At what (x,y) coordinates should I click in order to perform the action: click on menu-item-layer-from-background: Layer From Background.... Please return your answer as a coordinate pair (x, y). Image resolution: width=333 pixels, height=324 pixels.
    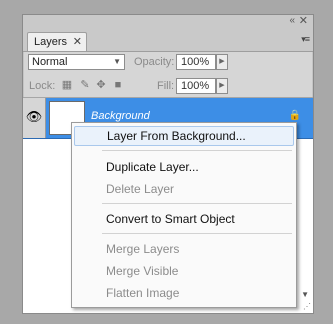
    Looking at the image, I should click on (184, 136).